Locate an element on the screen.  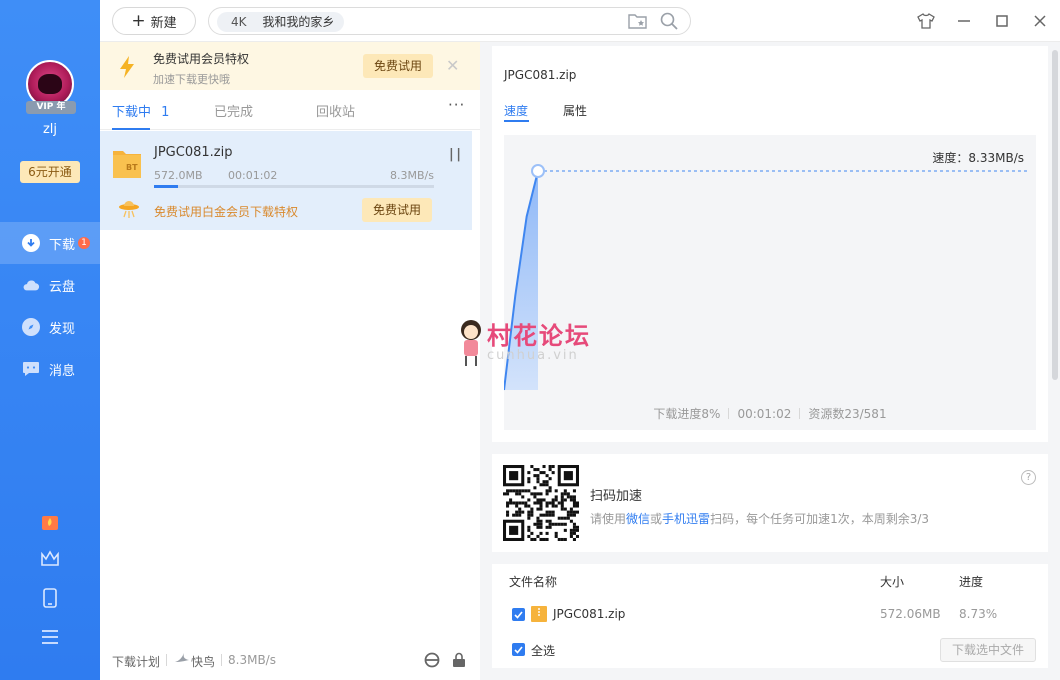
qr-title: 扫码加速 is located at coordinates (616, 496).